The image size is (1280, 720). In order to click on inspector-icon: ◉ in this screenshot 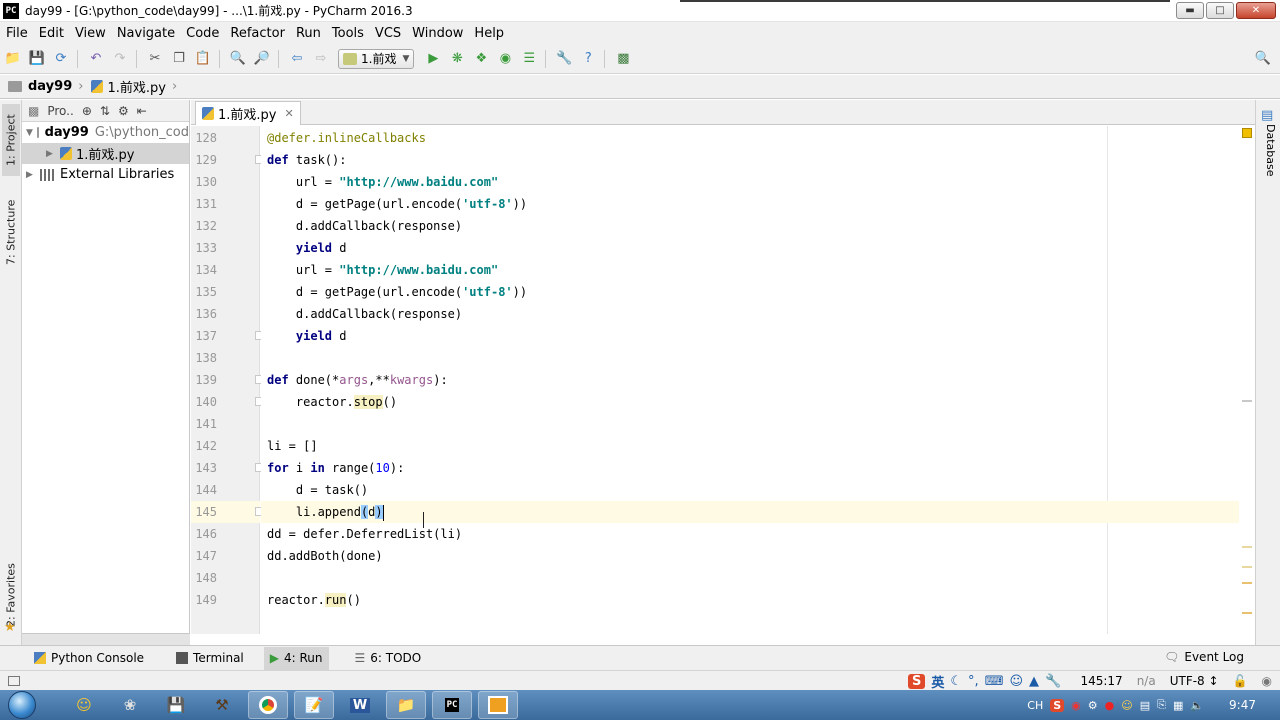, I will do `click(1267, 681)`.